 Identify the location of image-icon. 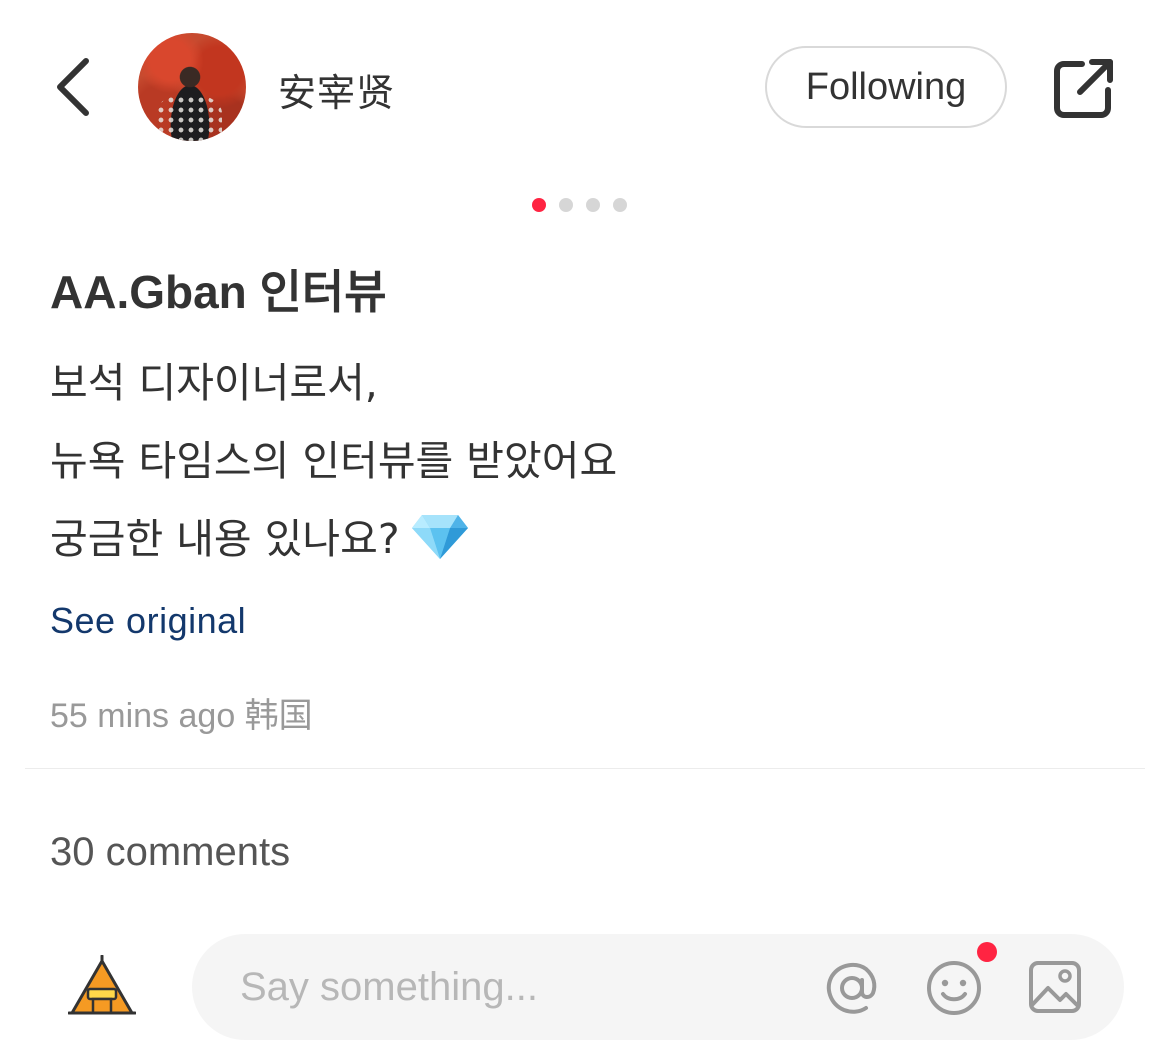
(1055, 987).